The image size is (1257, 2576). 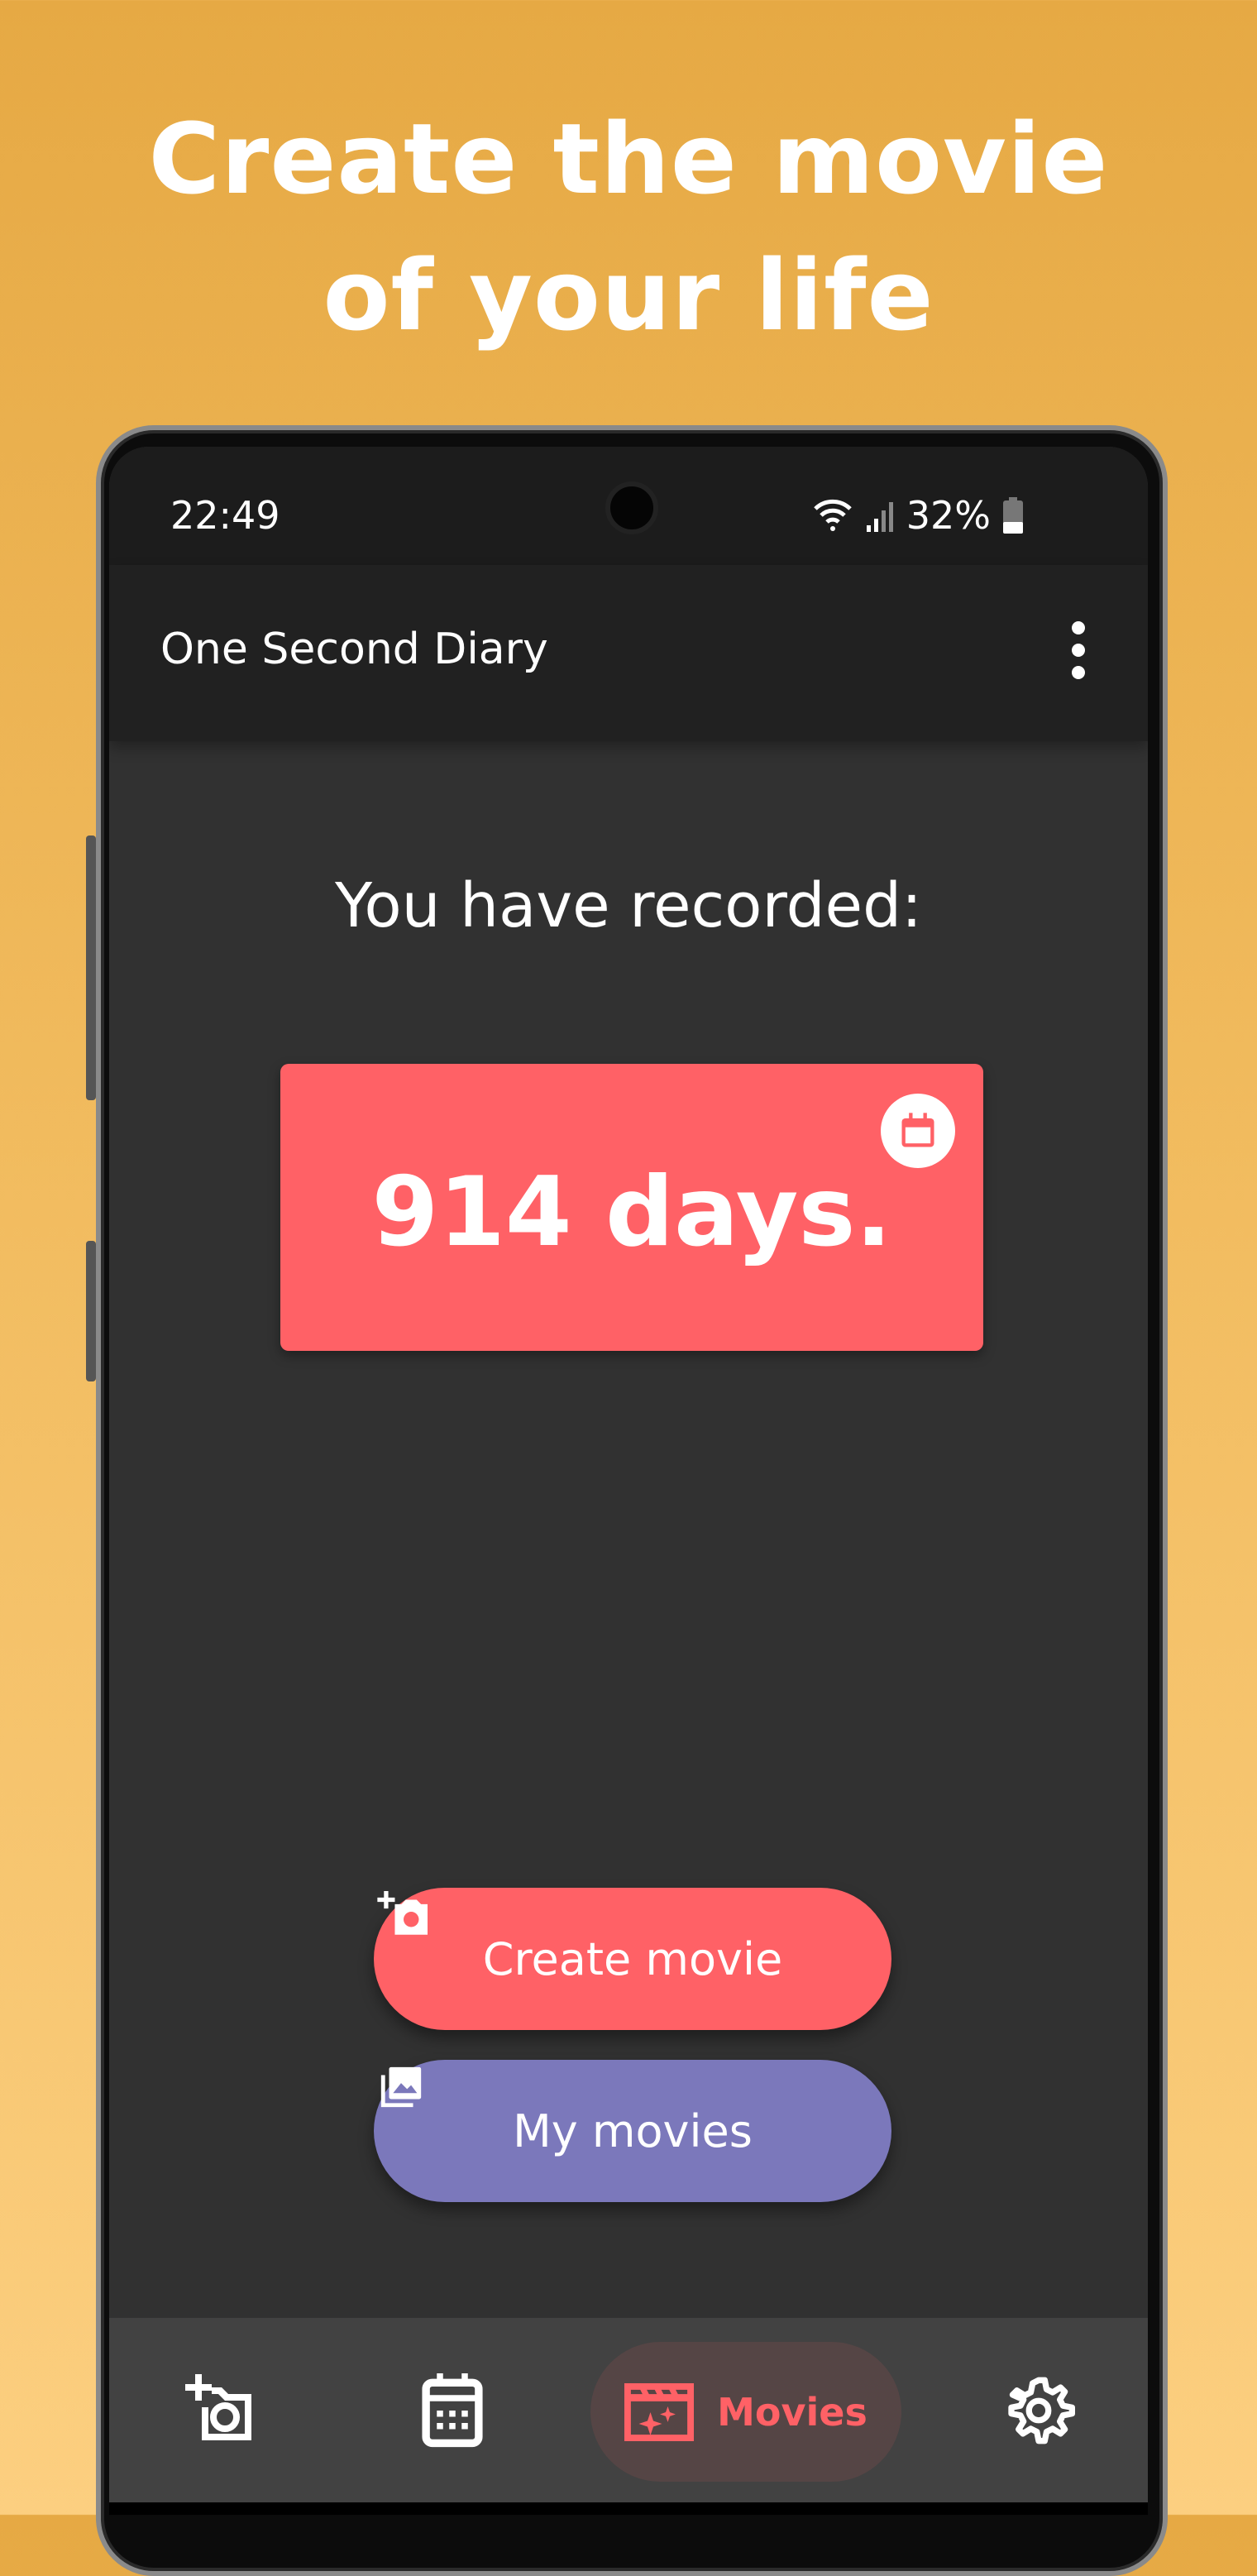 I want to click on create-movie-button: Create movie, so click(x=632, y=1959).